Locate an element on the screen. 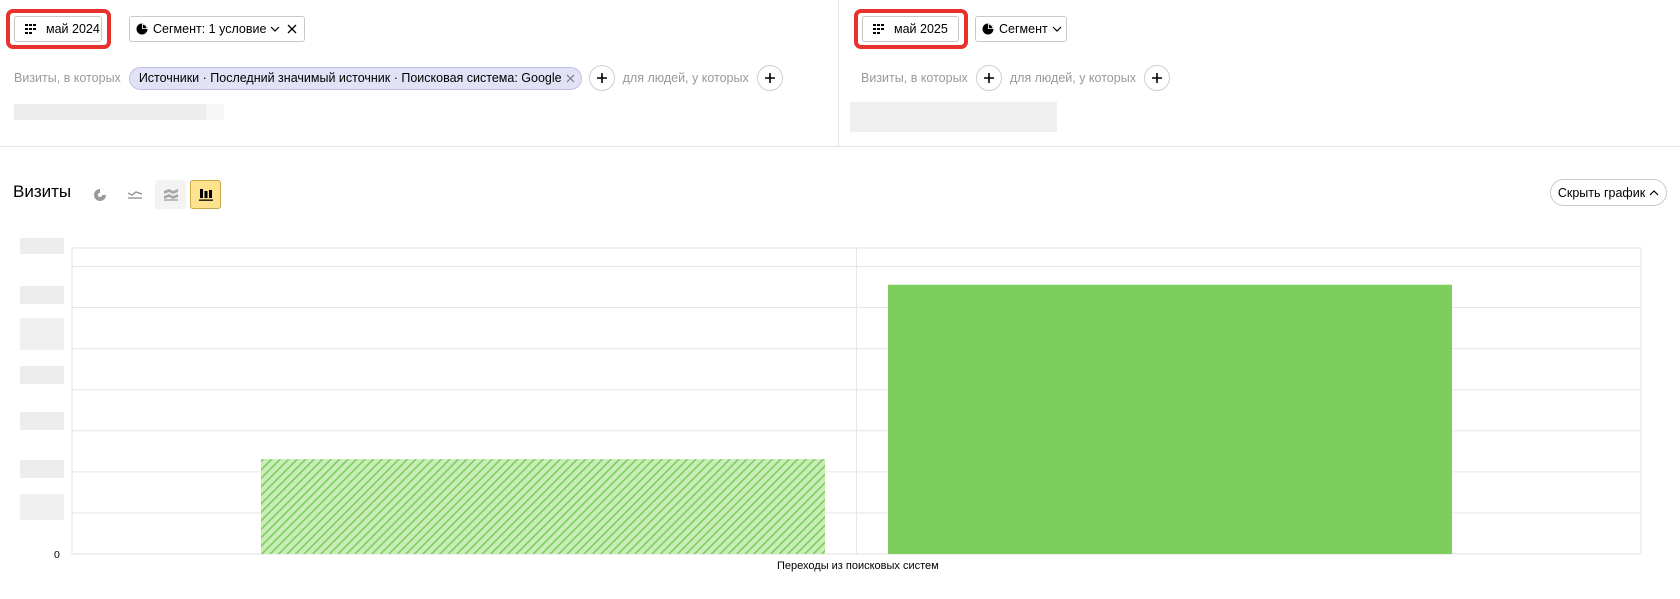 The height and width of the screenshot is (599, 1680). date-button-left: май 2024 is located at coordinates (58, 29).